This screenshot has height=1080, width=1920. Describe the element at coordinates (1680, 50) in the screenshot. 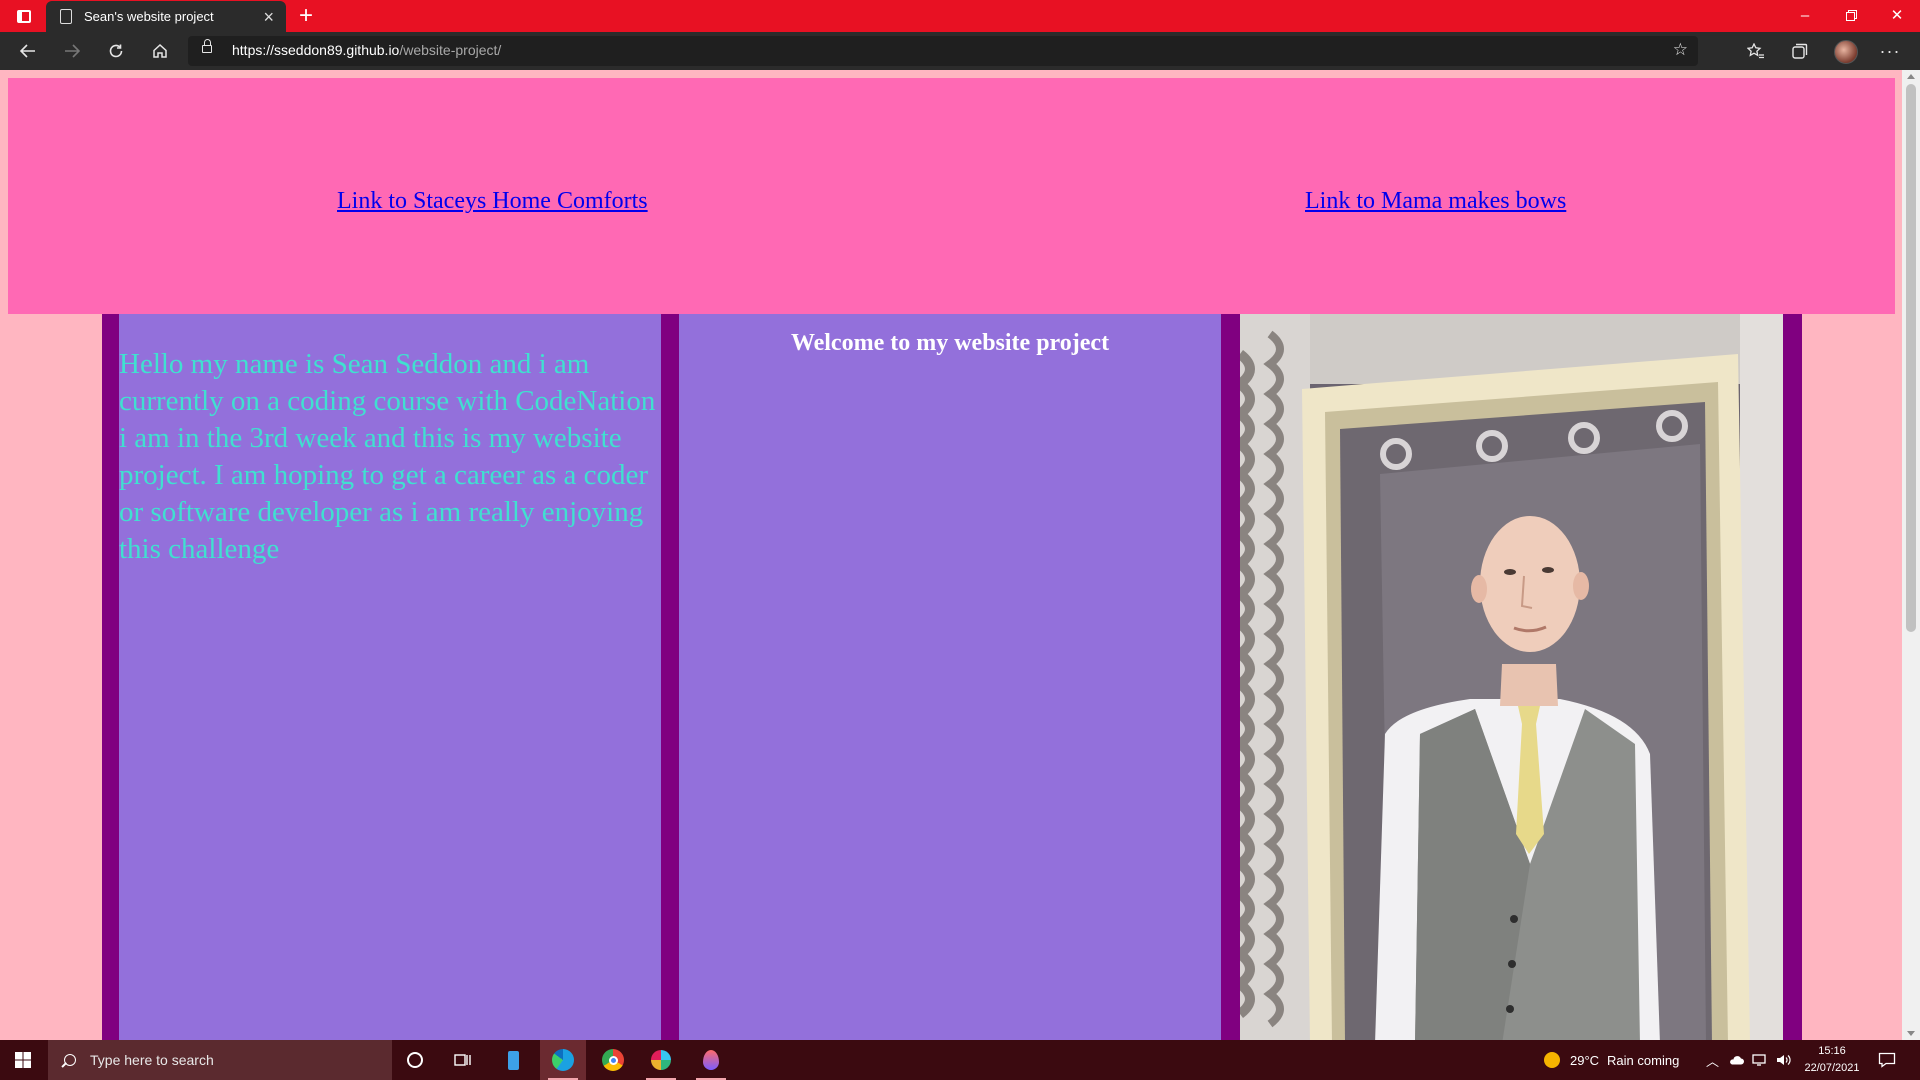

I see `add-favorite-icon: ☆` at that location.